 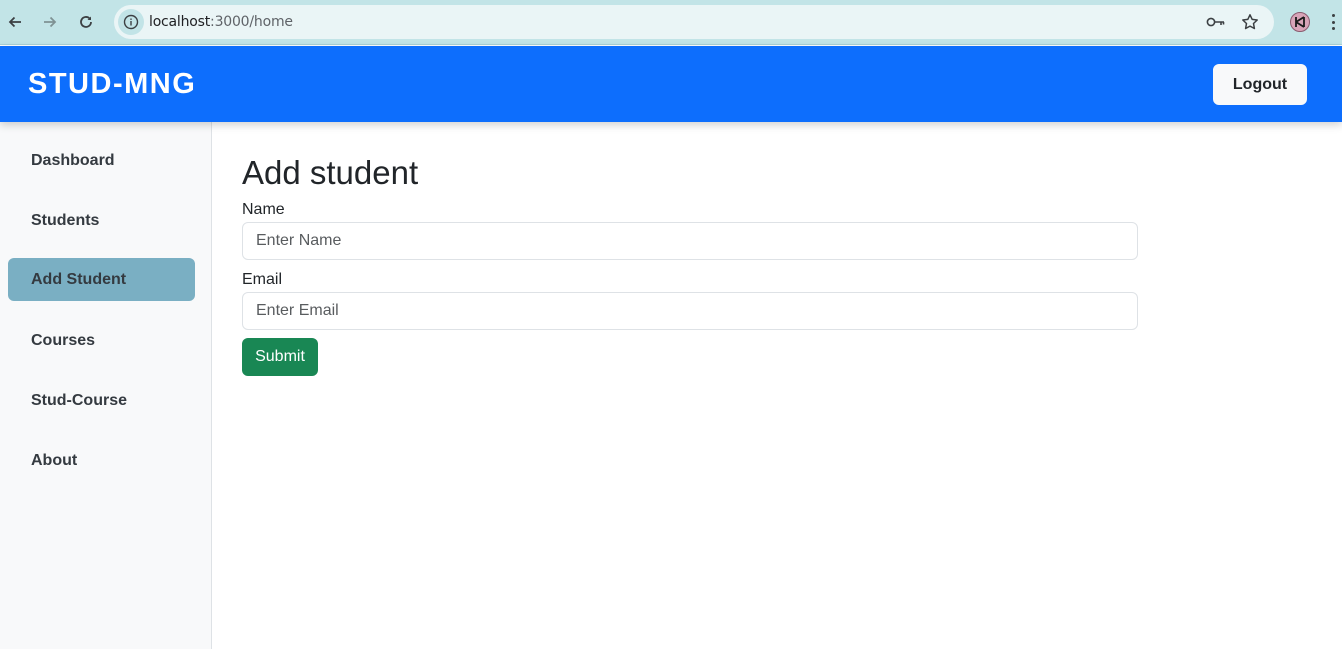 I want to click on password-button, so click(x=1216, y=22).